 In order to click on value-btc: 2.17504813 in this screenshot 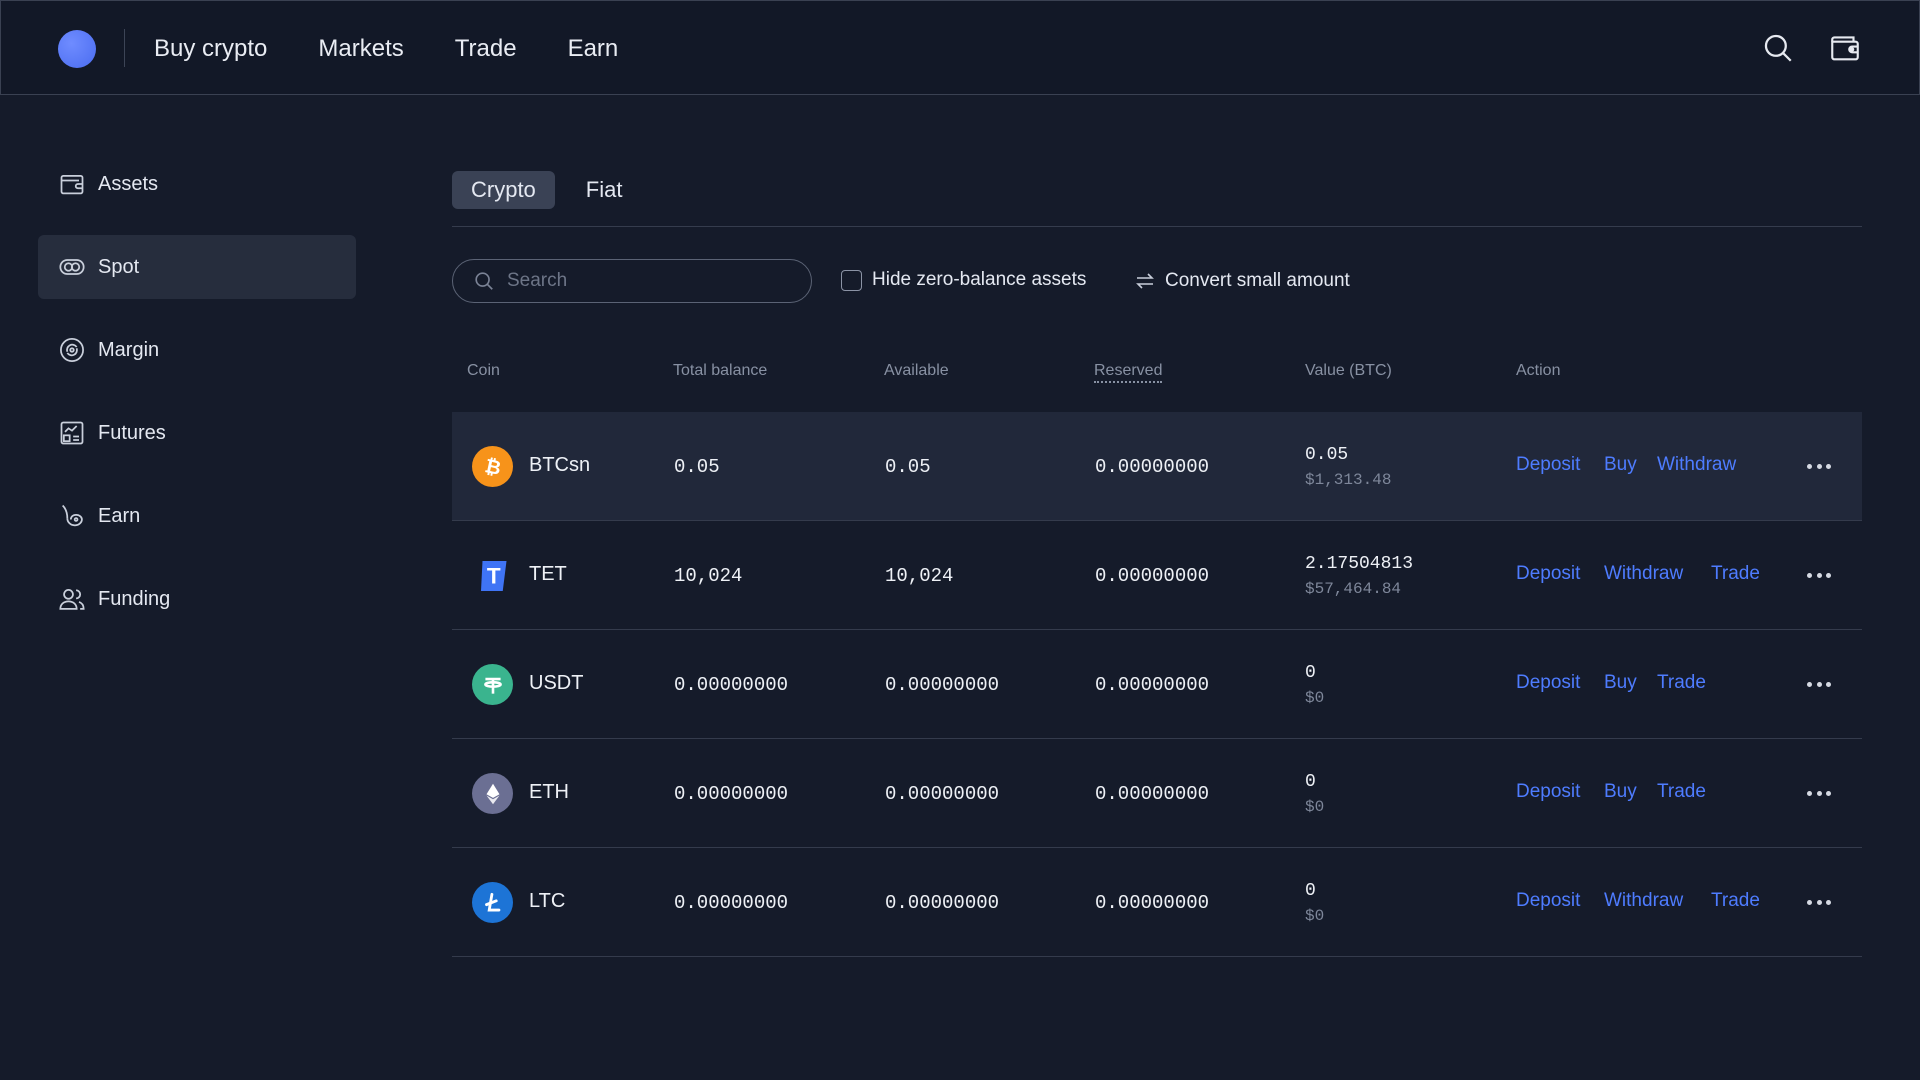, I will do `click(1359, 564)`.